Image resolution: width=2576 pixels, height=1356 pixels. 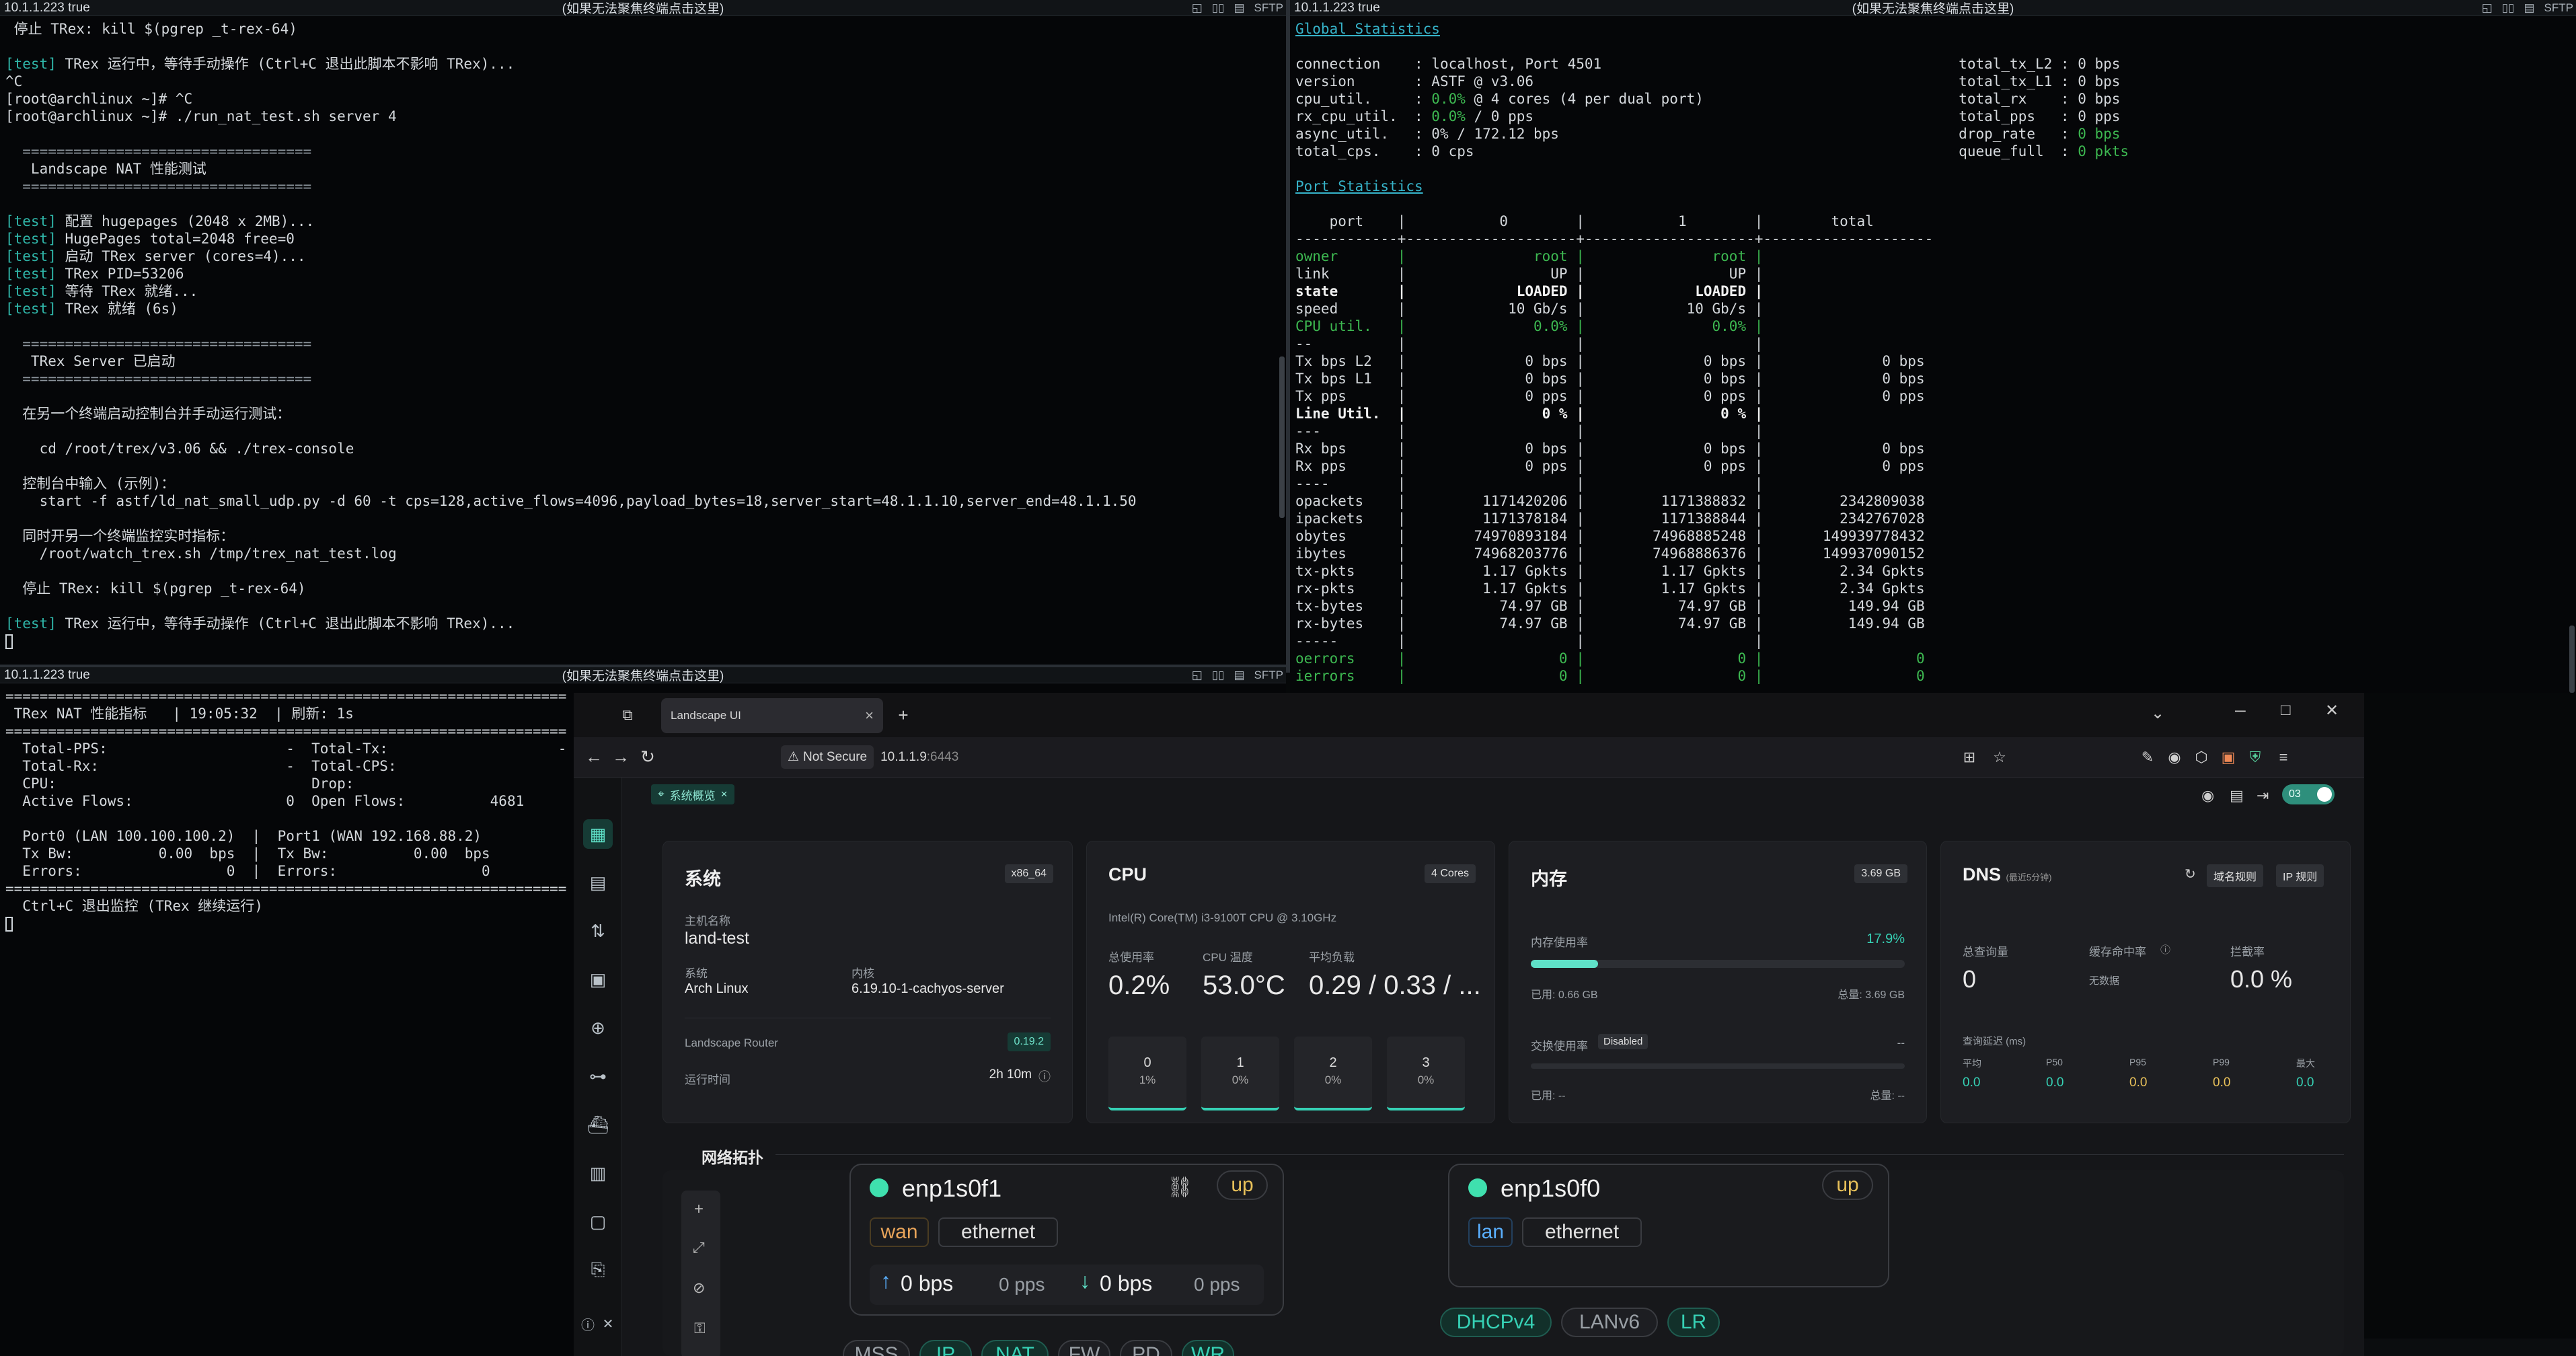 I want to click on info-circle-icon: ⓘ, so click(x=1044, y=1076).